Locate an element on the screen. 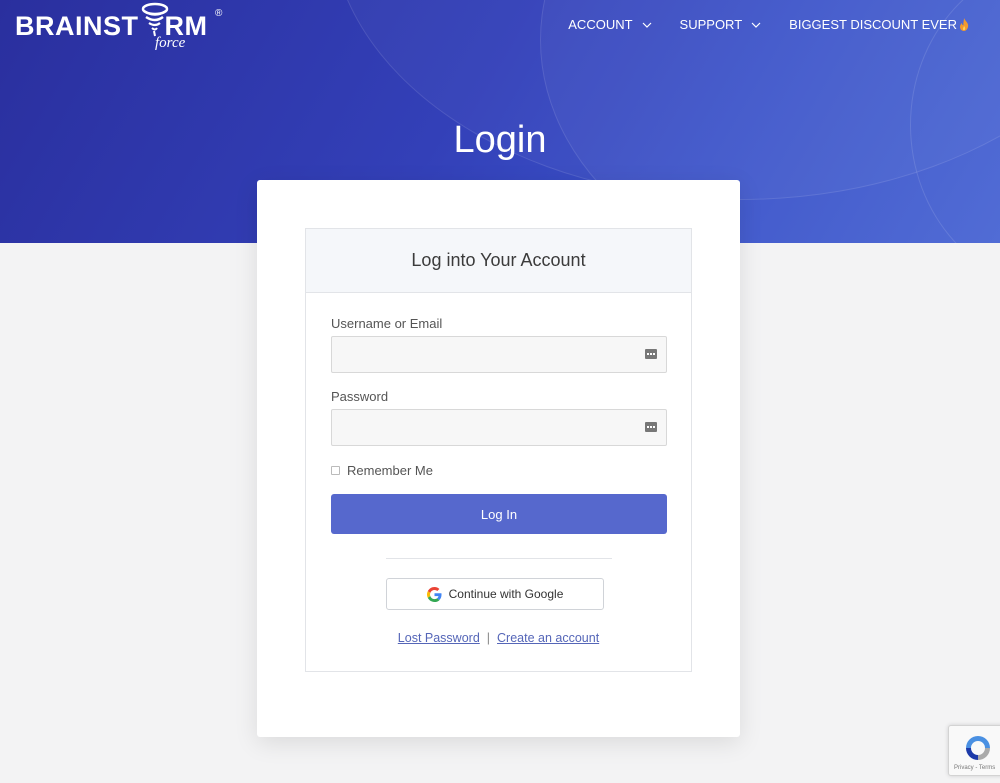 Image resolution: width=1000 pixels, height=783 pixels. account-links: Lost Password | Create an account is located at coordinates (498, 638).